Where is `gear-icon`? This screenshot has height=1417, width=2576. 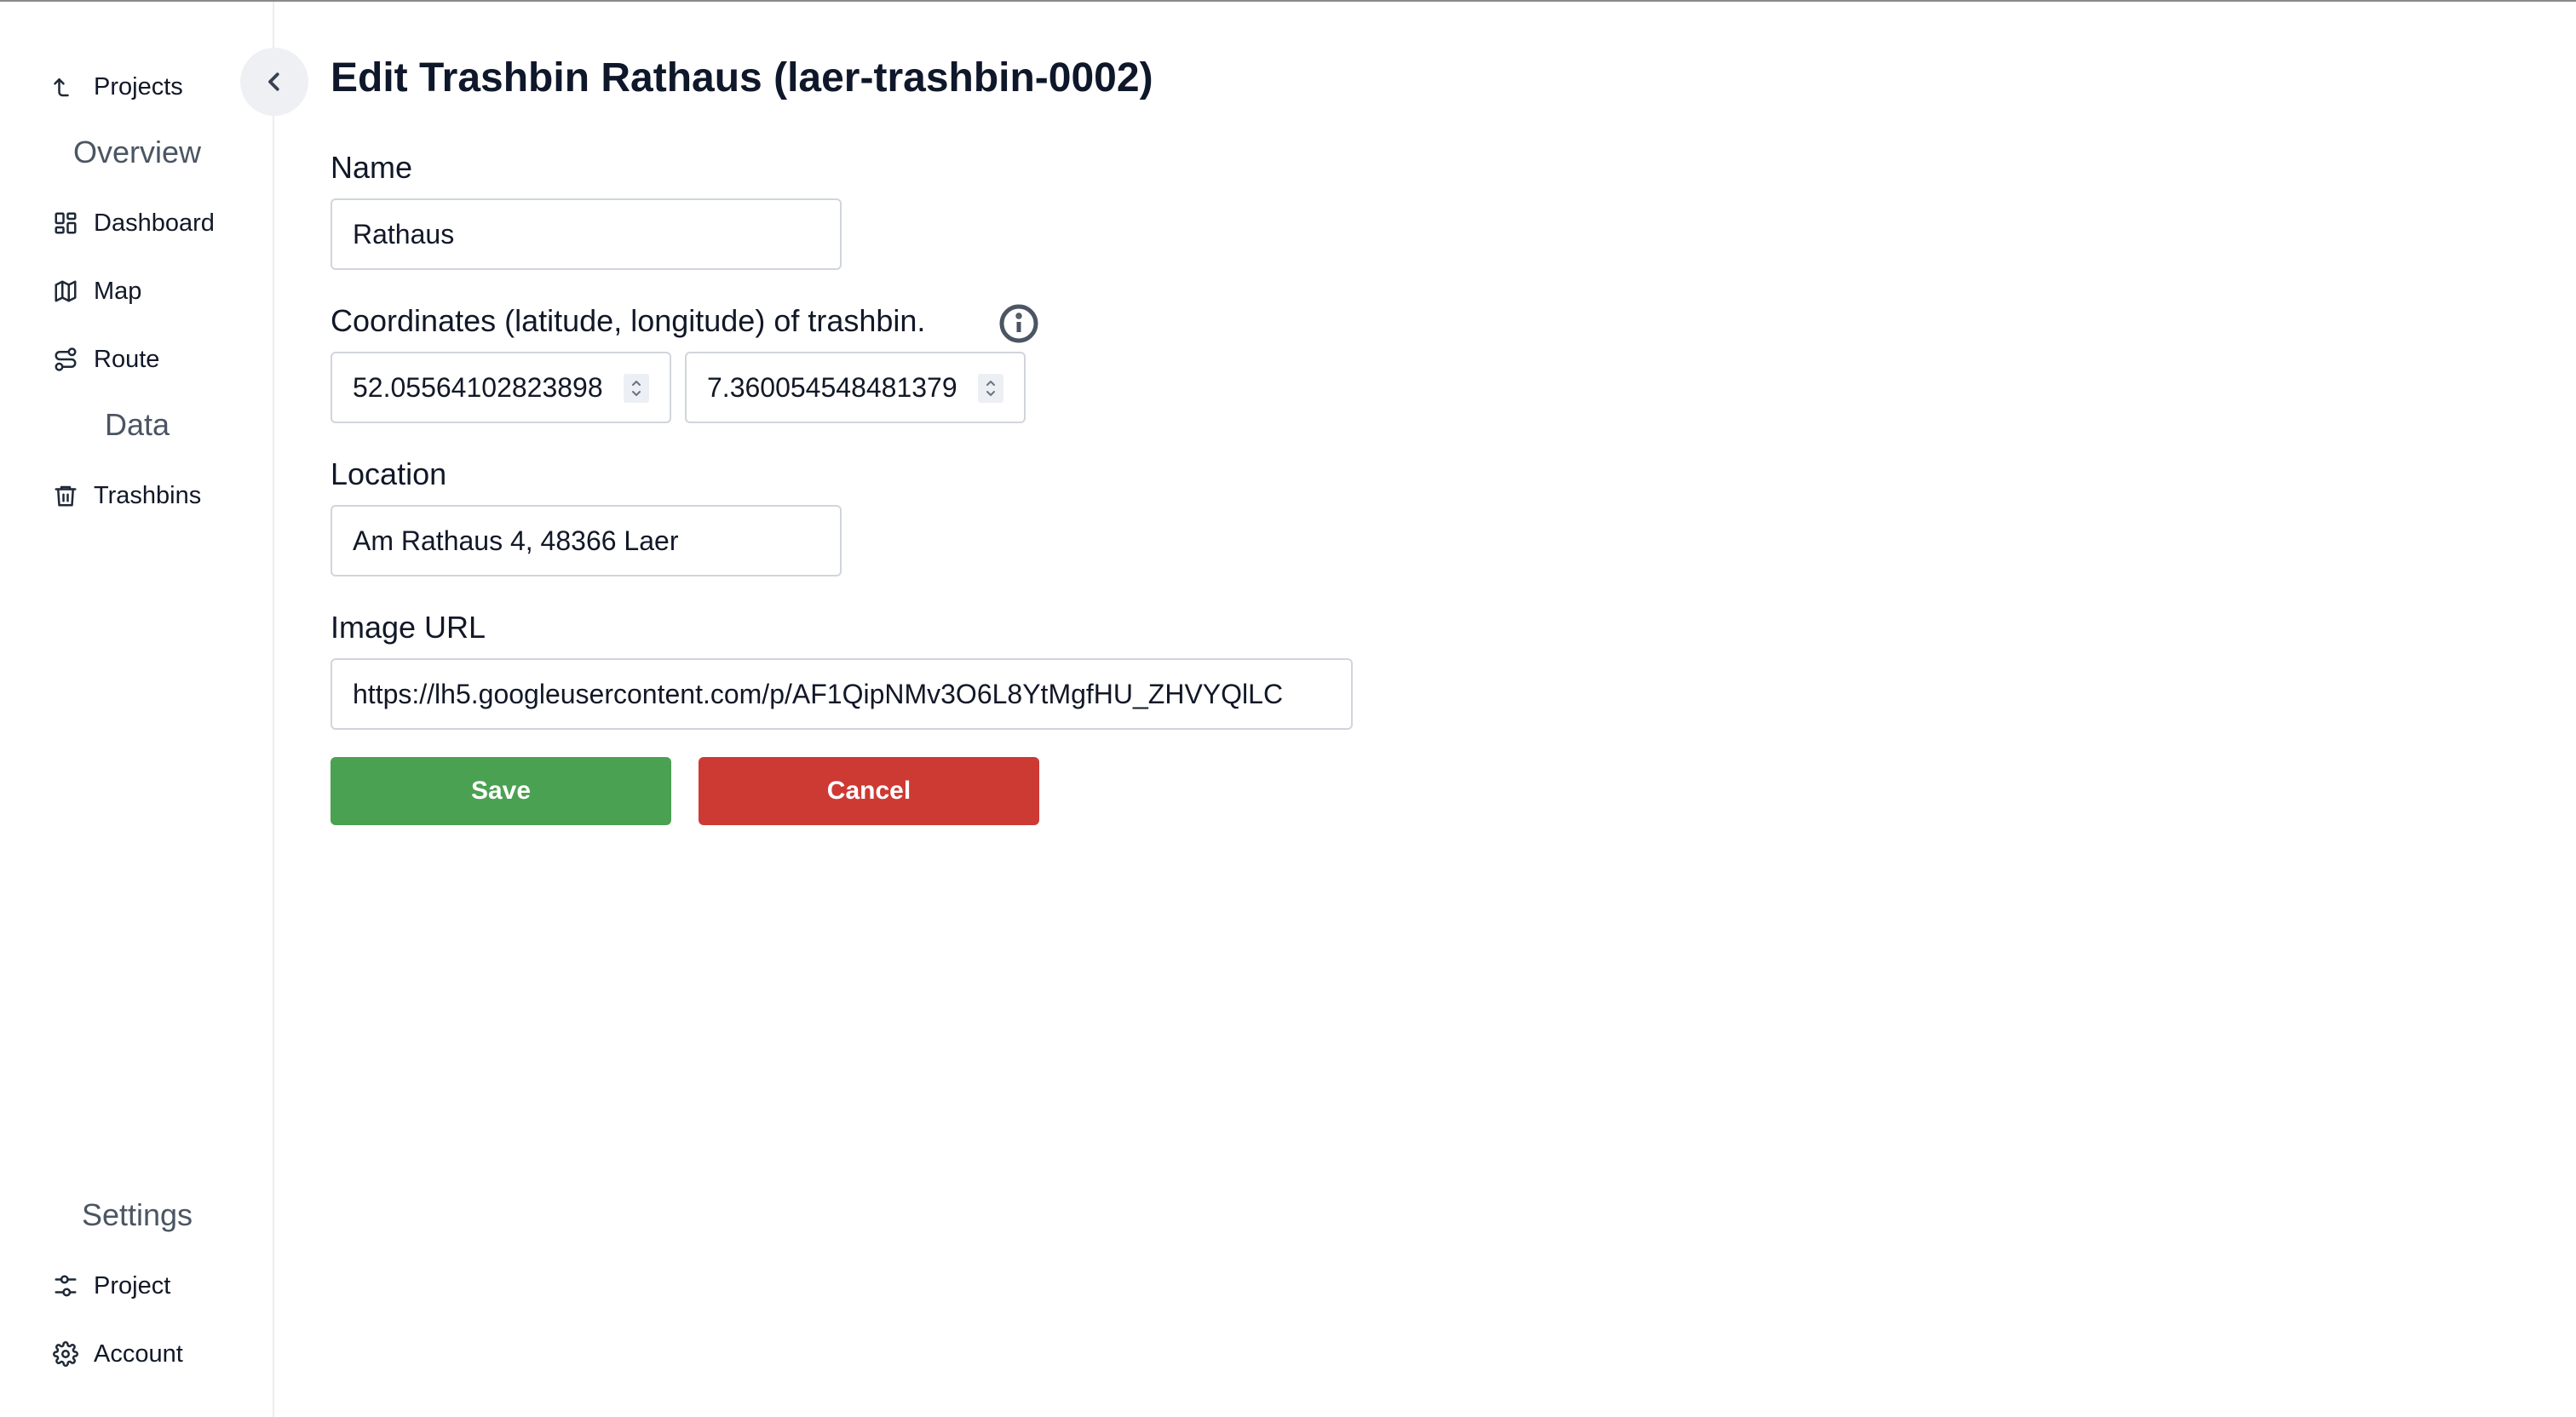 gear-icon is located at coordinates (65, 1354).